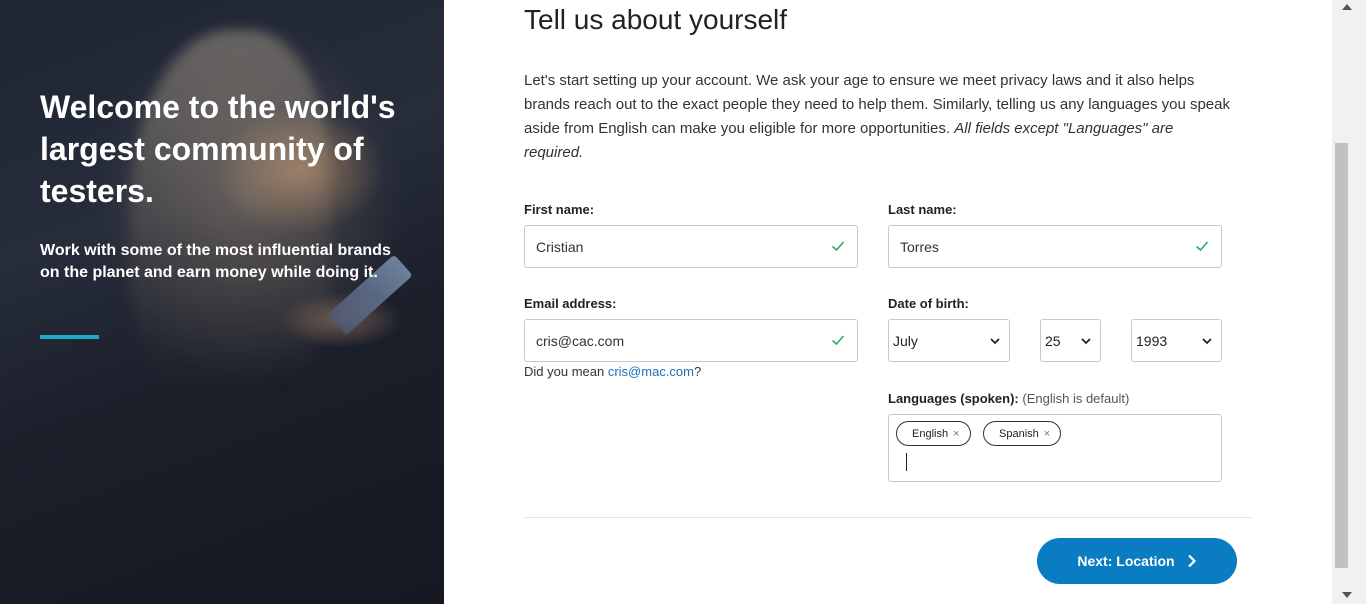  Describe the element at coordinates (1176, 340) in the screenshot. I see `dob-year-select: 1993` at that location.